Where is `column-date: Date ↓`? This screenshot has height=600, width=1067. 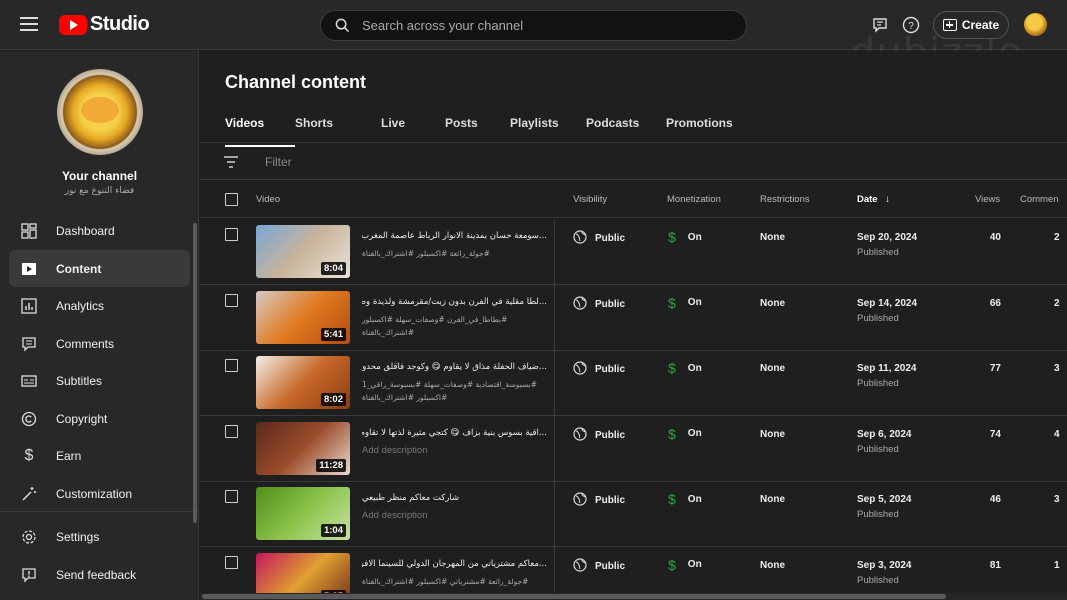
column-date: Date ↓ is located at coordinates (873, 199).